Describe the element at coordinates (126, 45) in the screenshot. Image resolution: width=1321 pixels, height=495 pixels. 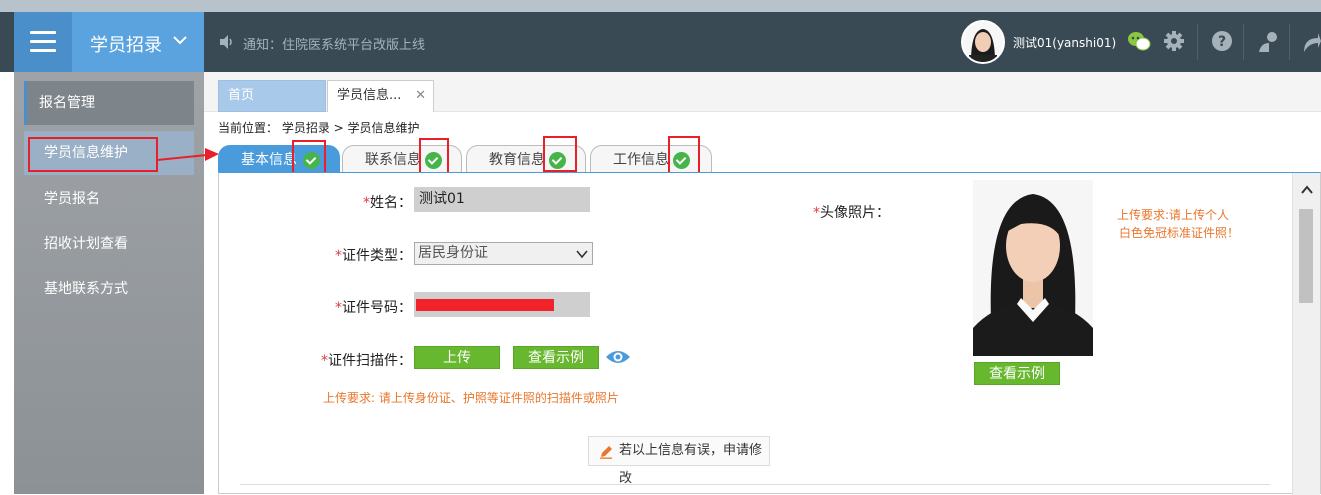
I see `brand-title: 学员招录` at that location.